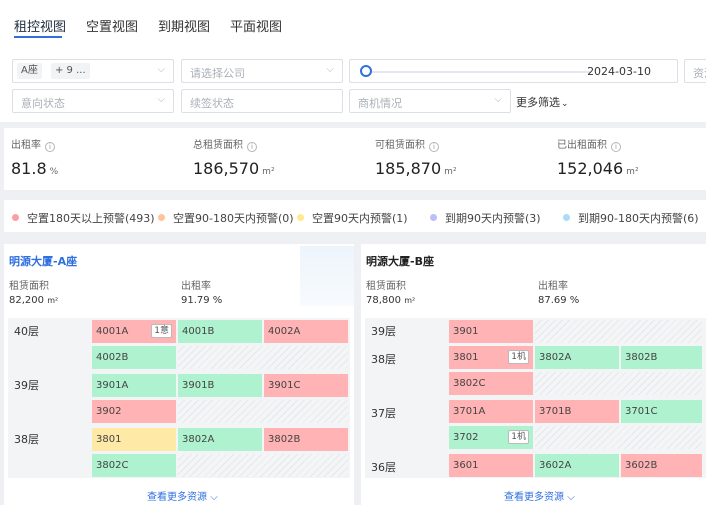 The height and width of the screenshot is (505, 706). I want to click on unit-cell: 4002A, so click(306, 331).